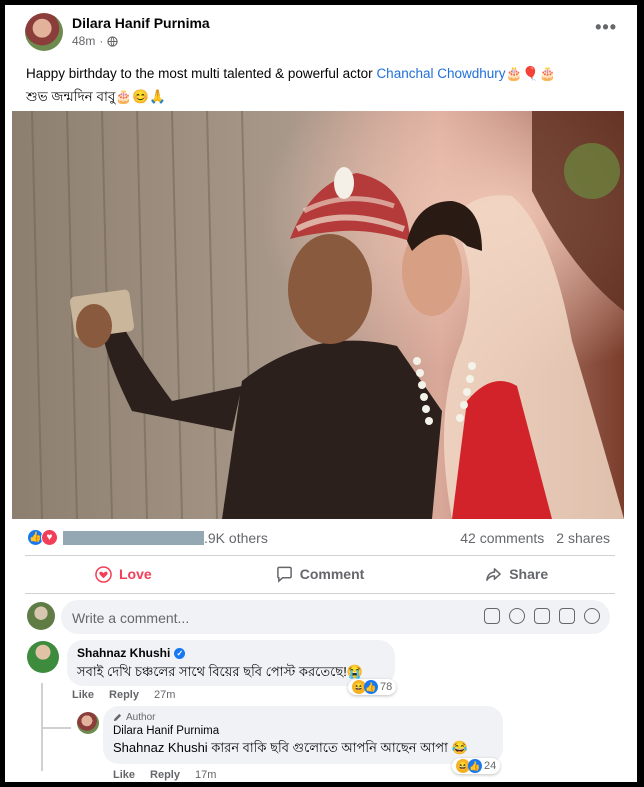 The width and height of the screenshot is (644, 787). What do you see at coordinates (205, 775) in the screenshot?
I see `reply-time: 17m` at bounding box center [205, 775].